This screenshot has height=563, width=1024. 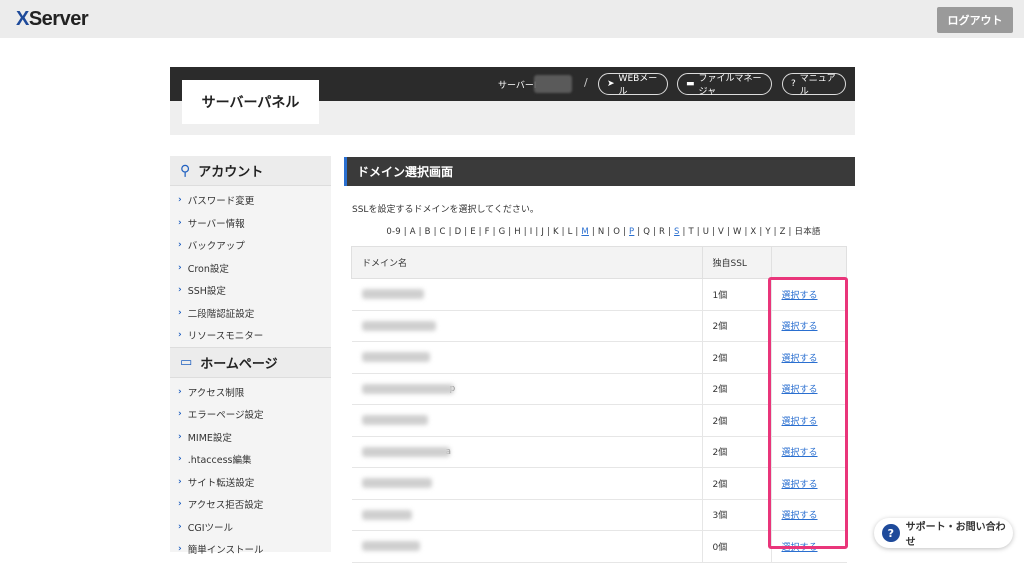 What do you see at coordinates (690, 232) in the screenshot?
I see `index-t: T` at bounding box center [690, 232].